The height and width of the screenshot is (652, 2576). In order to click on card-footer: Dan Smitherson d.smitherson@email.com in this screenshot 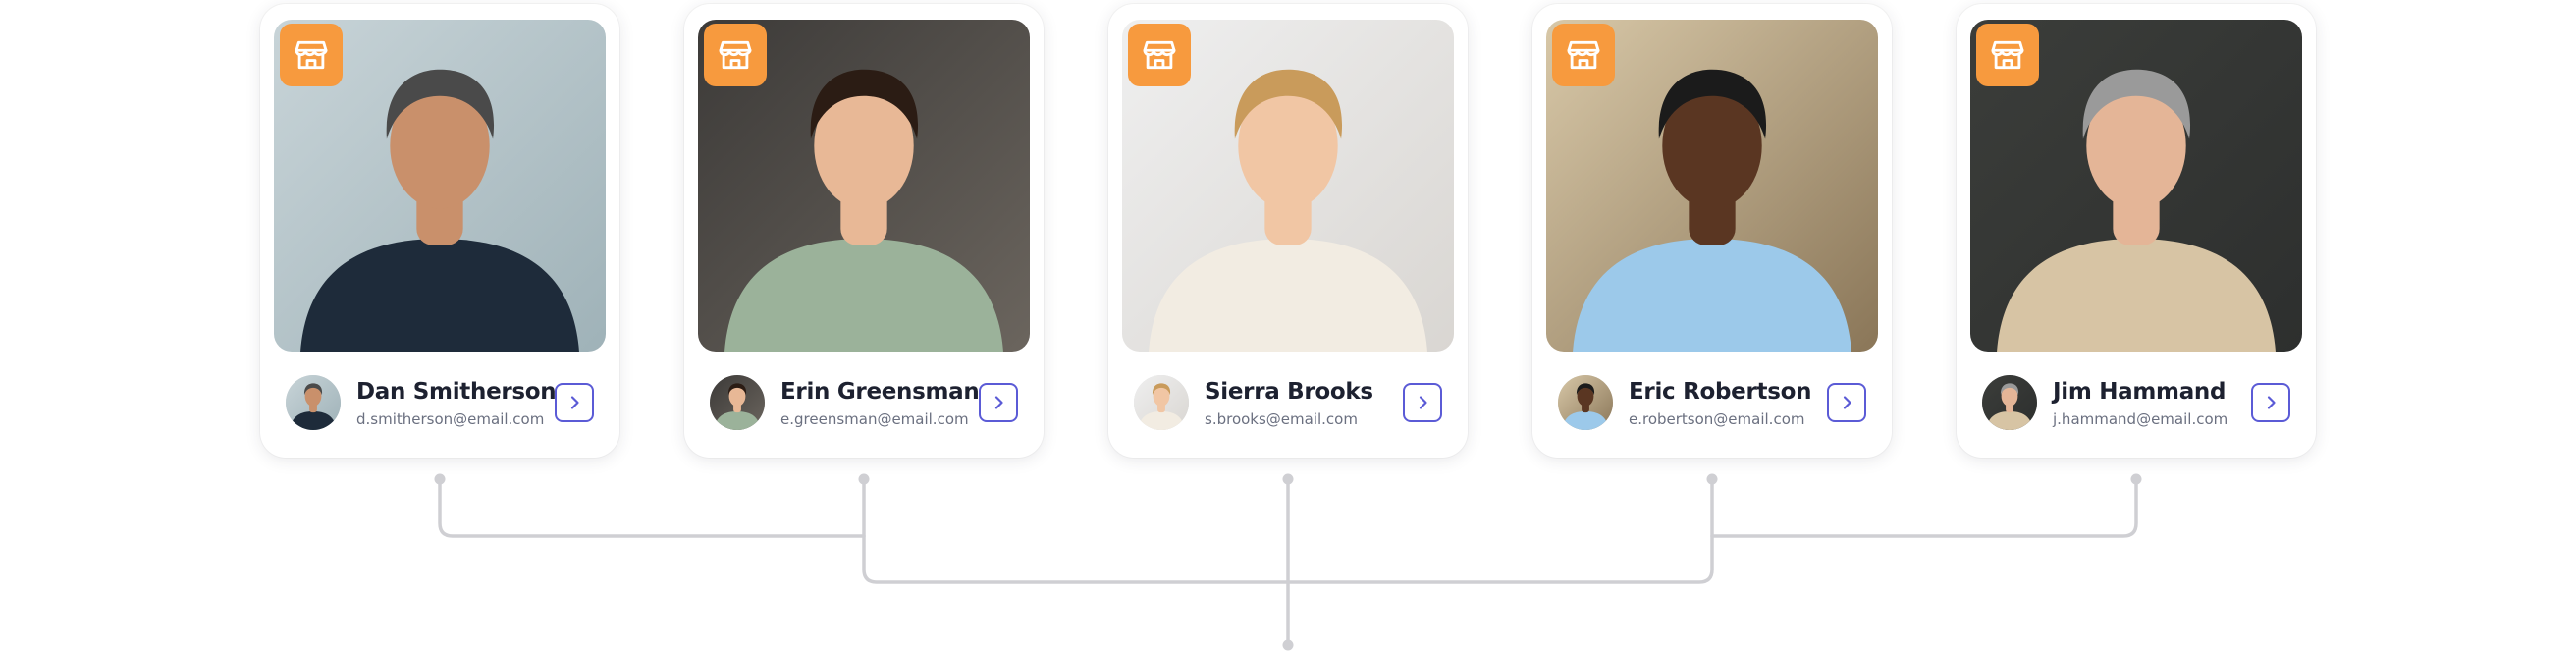, I will do `click(440, 402)`.